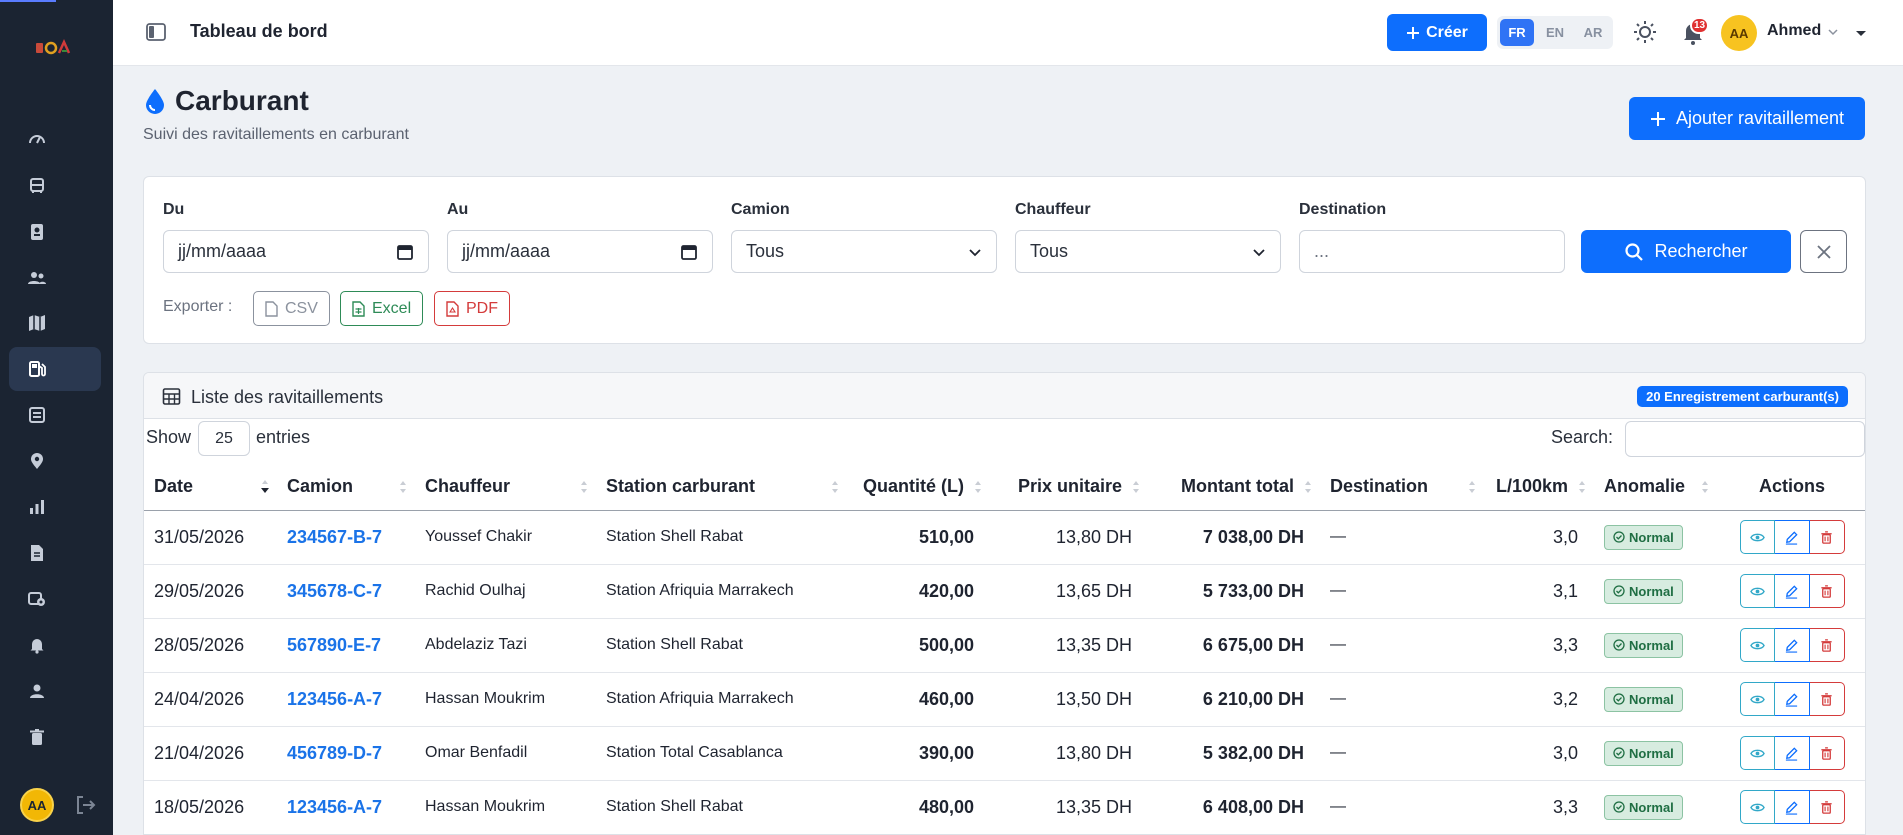 This screenshot has height=835, width=1903. Describe the element at coordinates (156, 32) in the screenshot. I see `sidebar-toggle-icon` at that location.